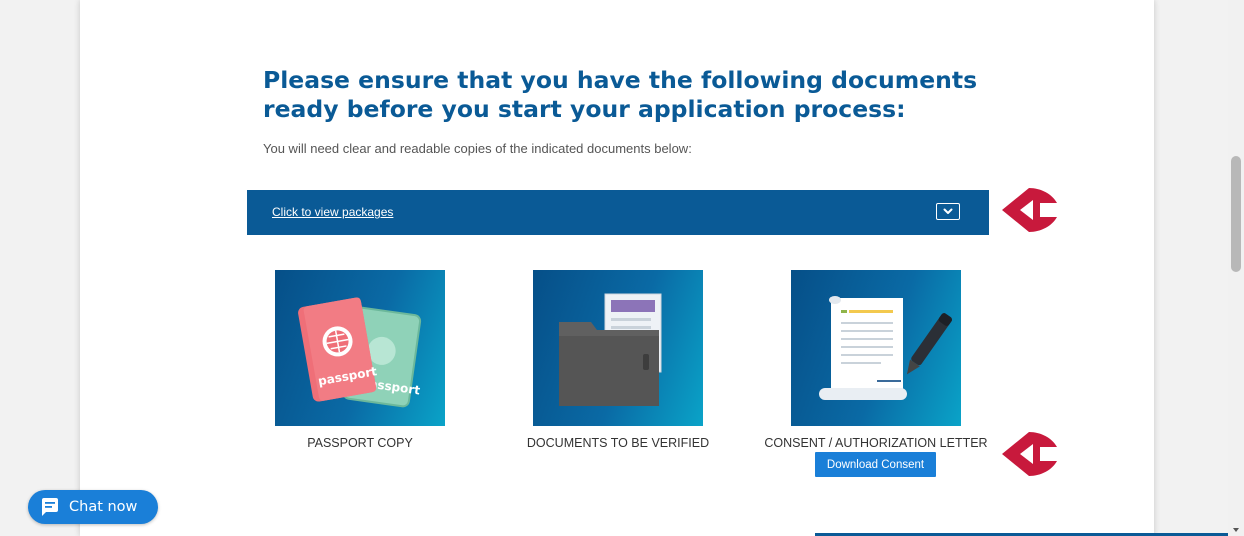 This screenshot has height=536, width=1244. What do you see at coordinates (332, 212) in the screenshot?
I see `view-packages-link: Click to view packages` at bounding box center [332, 212].